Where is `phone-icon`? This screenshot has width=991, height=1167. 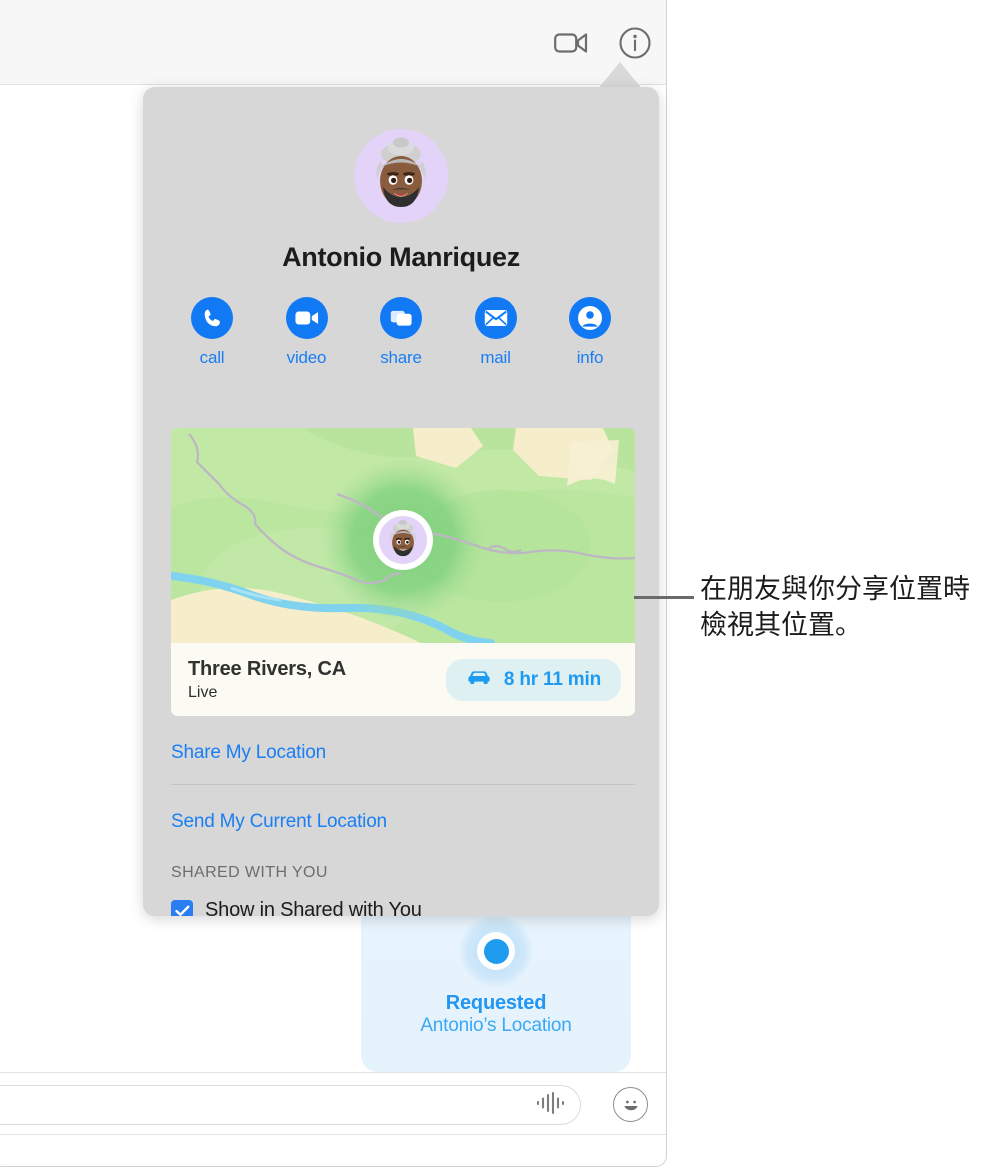
phone-icon is located at coordinates (212, 318).